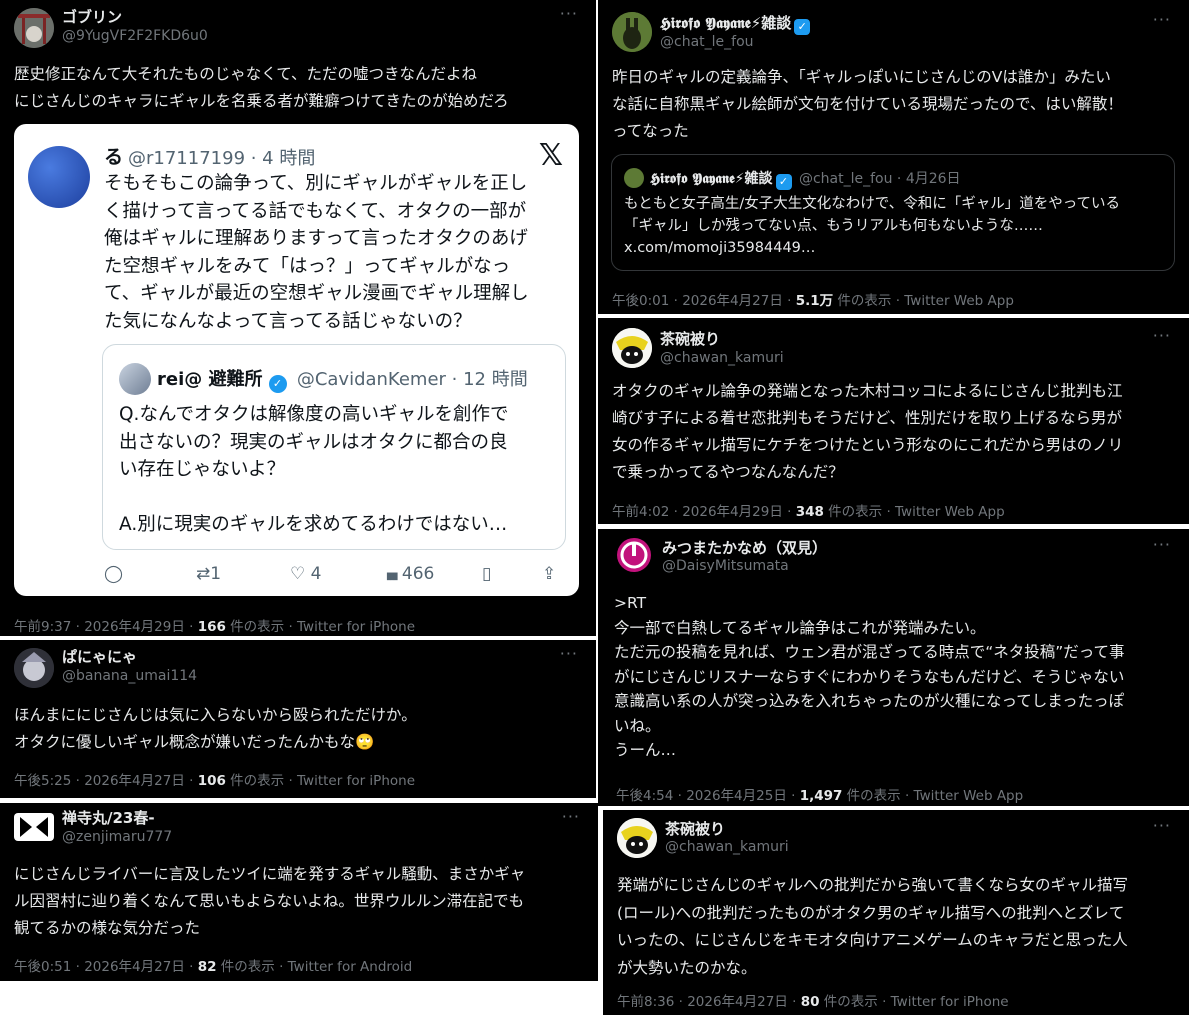  What do you see at coordinates (725, 23) in the screenshot?
I see `author-name-text: 𝕳𝖎𝖗𝖔𝖋𝖔 𝖄𝖆𝖞𝖆𝖓𝖊⚡雑談` at bounding box center [725, 23].